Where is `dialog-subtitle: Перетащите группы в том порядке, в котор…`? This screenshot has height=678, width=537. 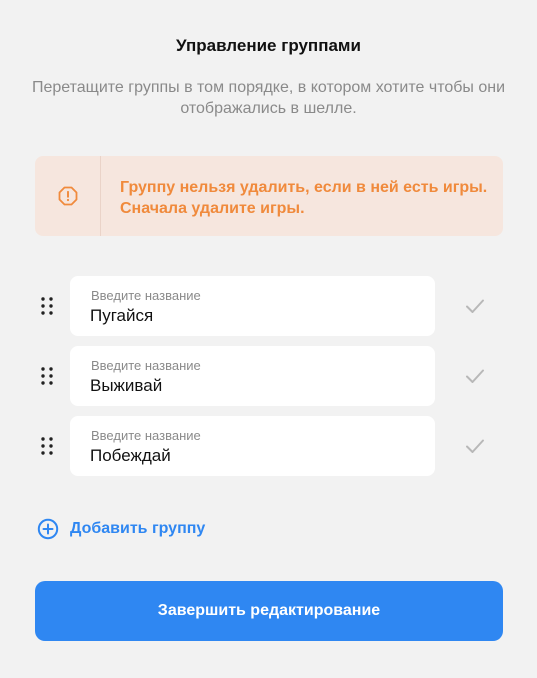 dialog-subtitle: Перетащите группы в том порядке, в котор… is located at coordinates (268, 98).